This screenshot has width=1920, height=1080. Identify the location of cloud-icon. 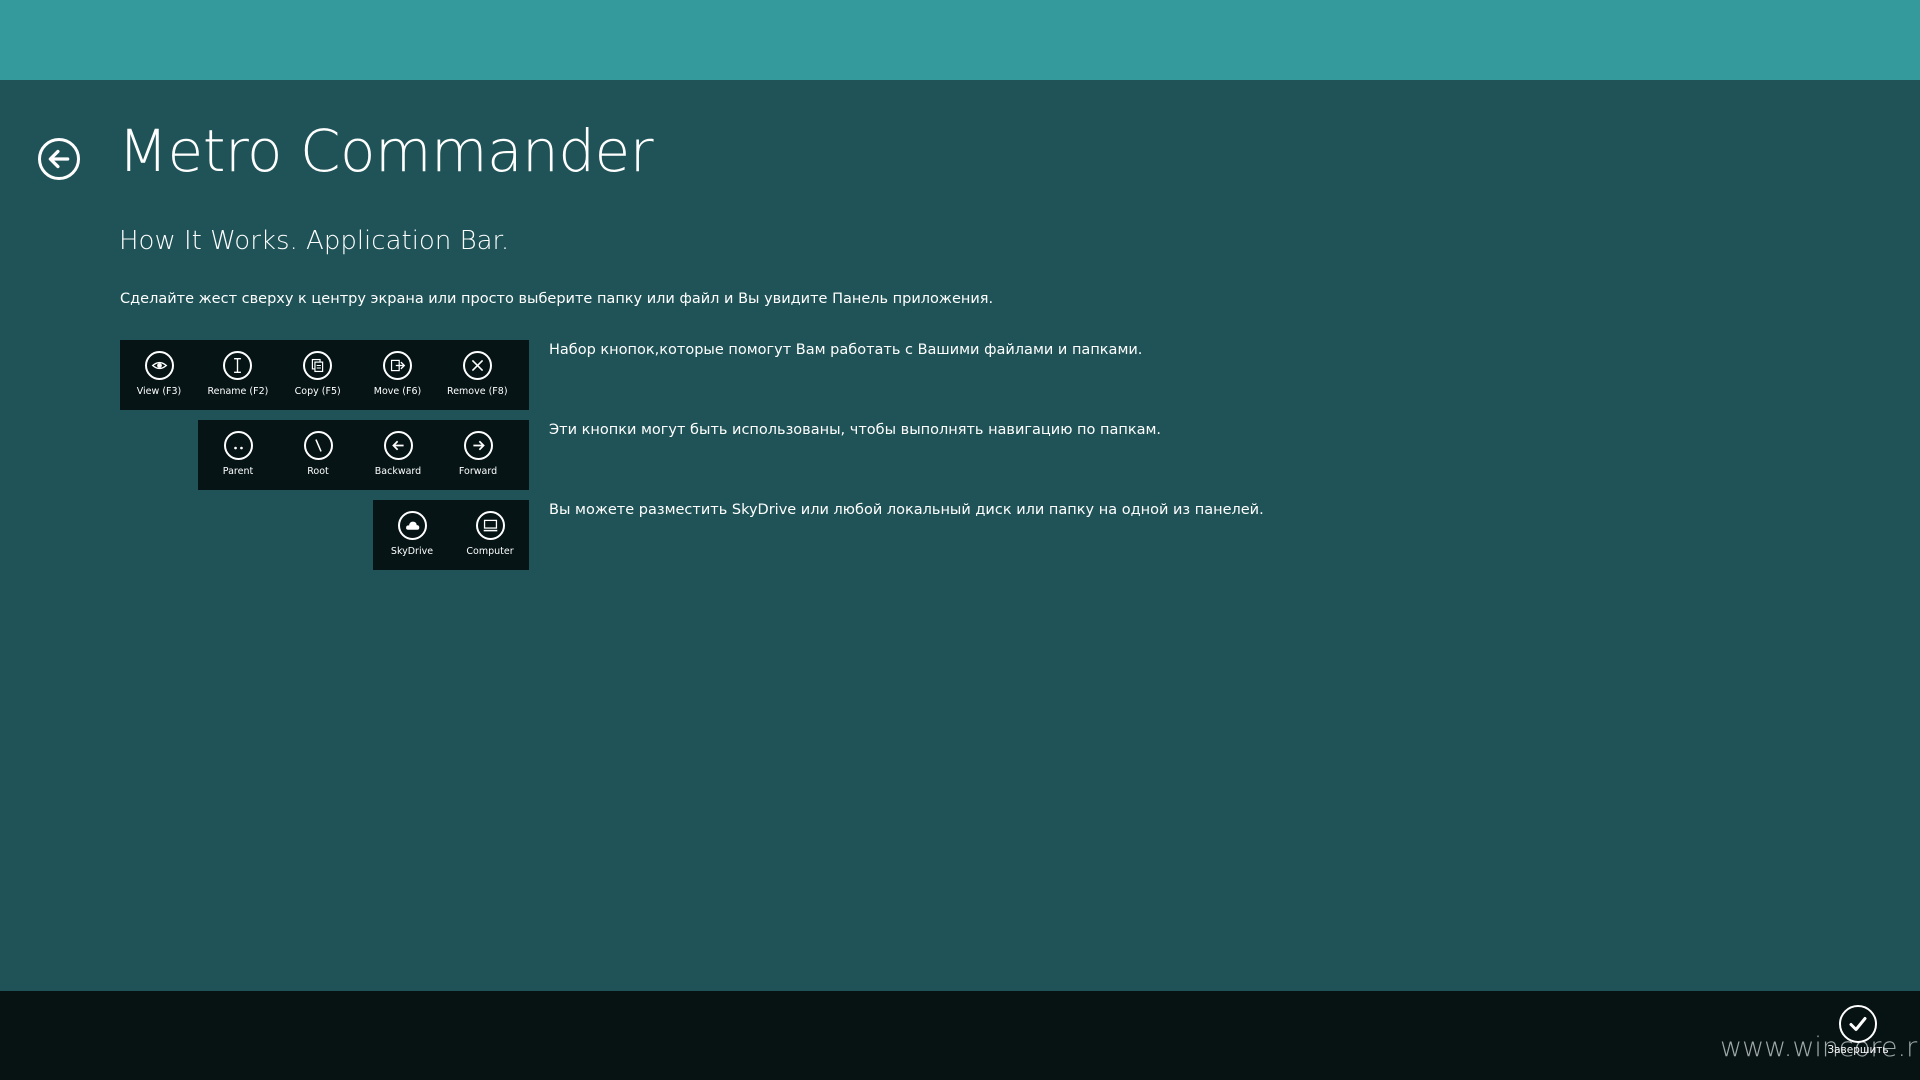
(412, 525).